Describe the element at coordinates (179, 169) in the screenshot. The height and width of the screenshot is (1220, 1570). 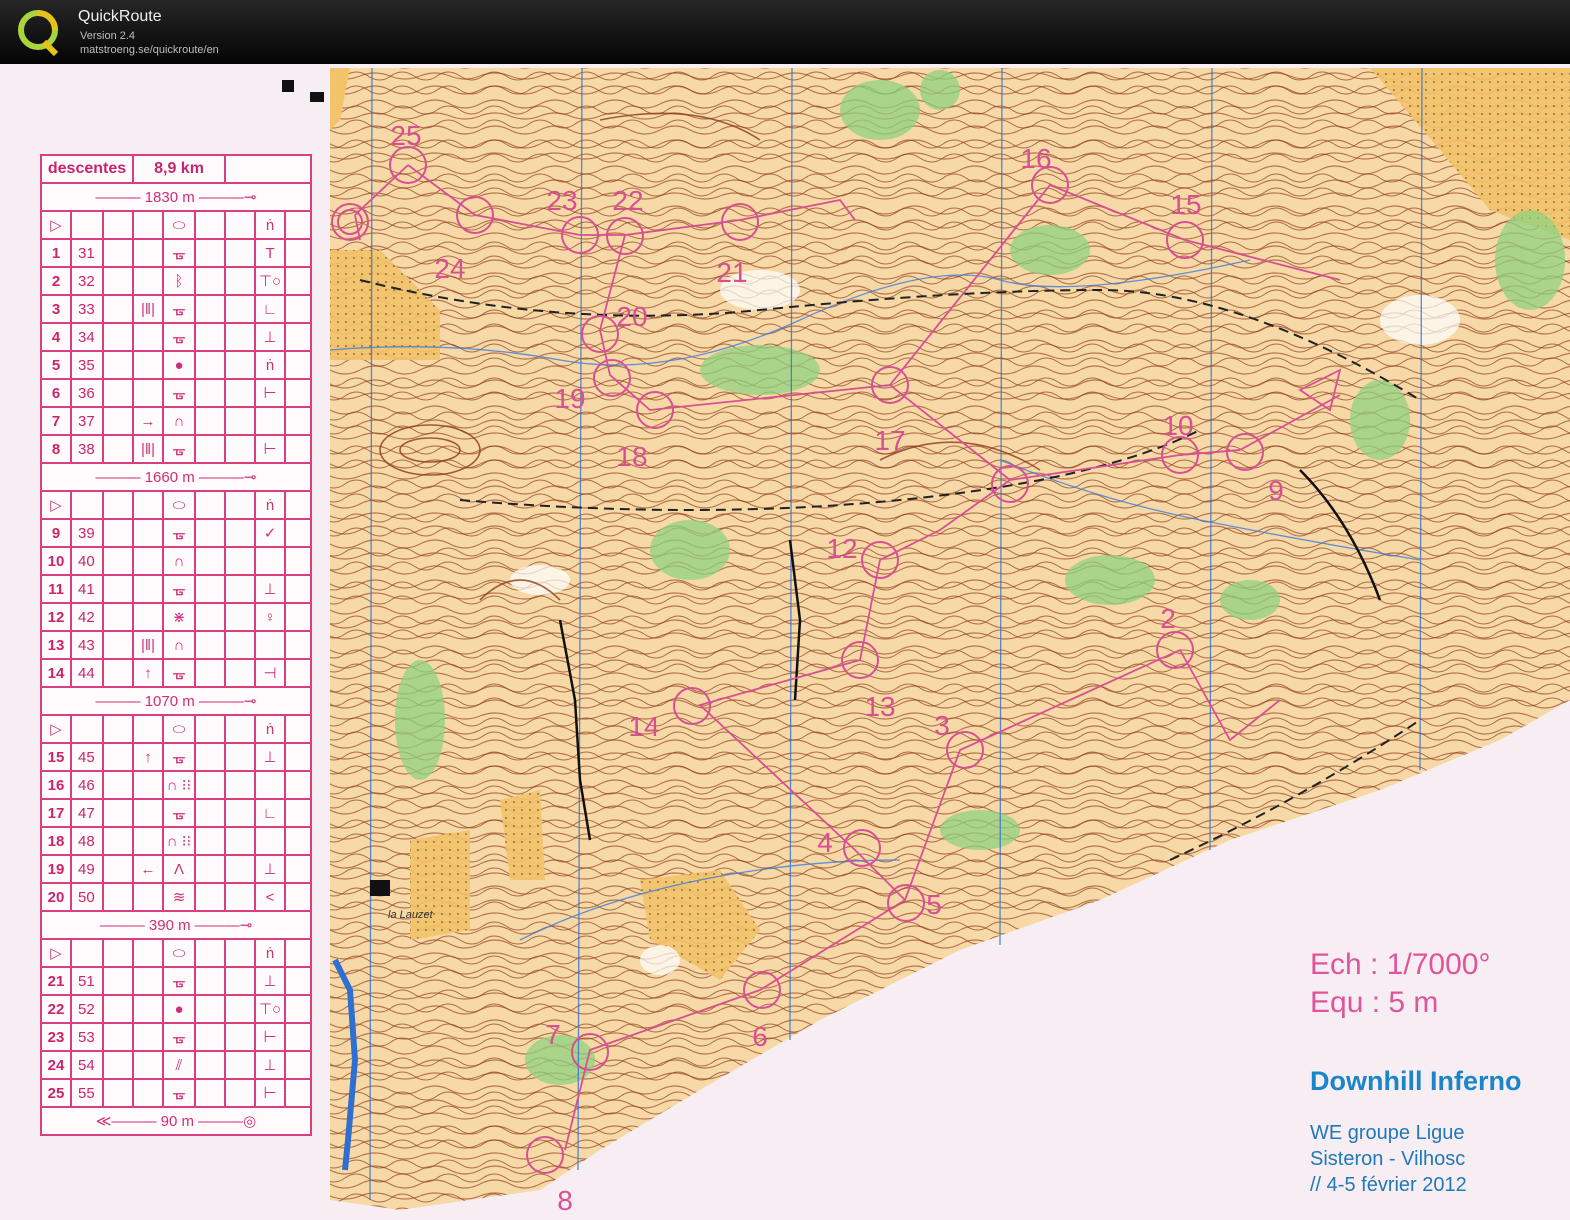
I see `course-length: 8,9 km` at that location.